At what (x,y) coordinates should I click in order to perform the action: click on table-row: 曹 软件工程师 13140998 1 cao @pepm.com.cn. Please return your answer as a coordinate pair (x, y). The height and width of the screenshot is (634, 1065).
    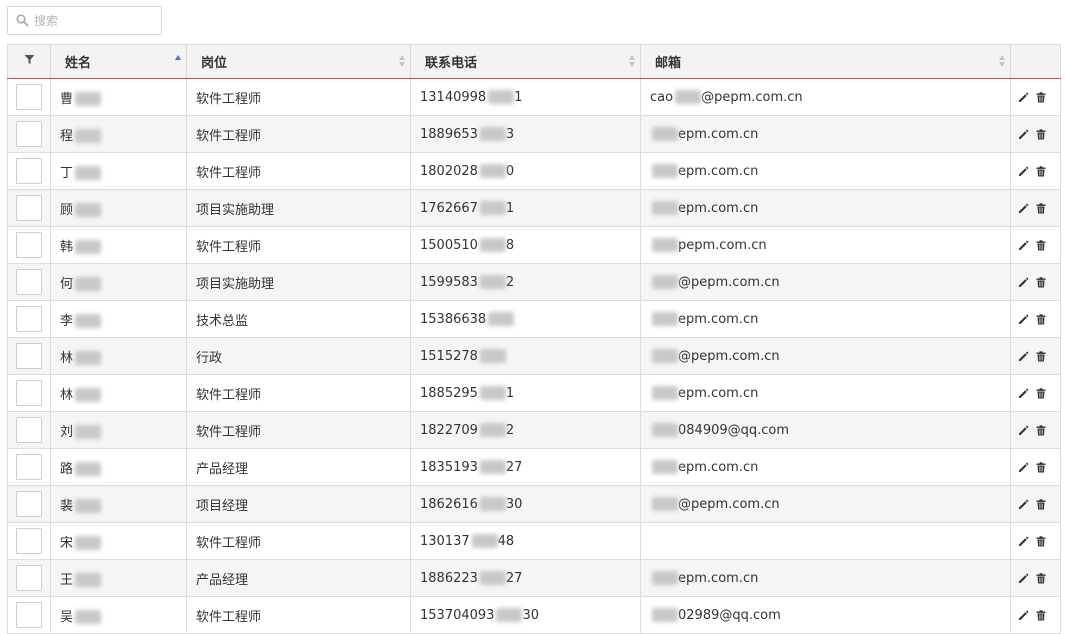
    Looking at the image, I should click on (534, 97).